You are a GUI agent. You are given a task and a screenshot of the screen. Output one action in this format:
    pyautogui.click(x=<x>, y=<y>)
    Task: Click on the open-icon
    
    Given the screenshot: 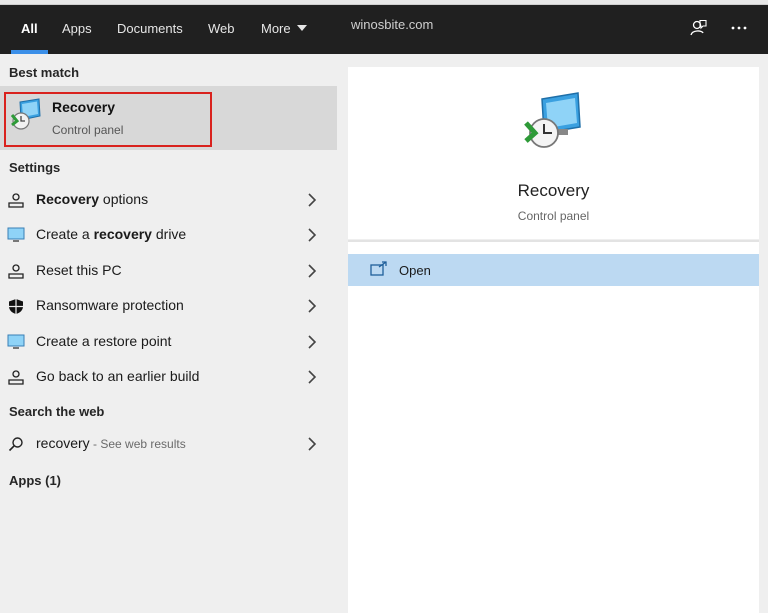 What is the action you would take?
    pyautogui.click(x=378, y=268)
    